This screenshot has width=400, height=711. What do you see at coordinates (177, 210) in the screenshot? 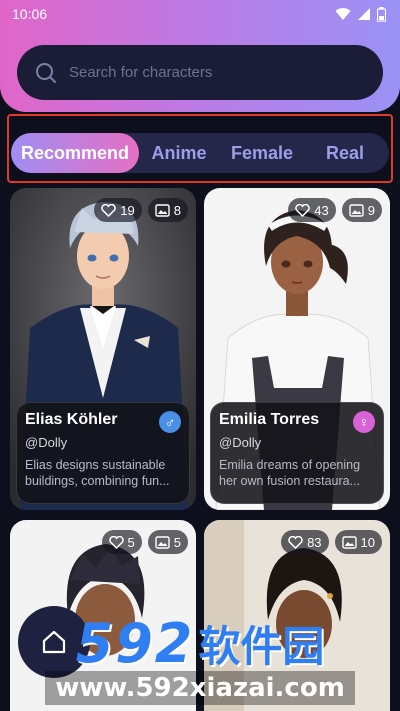
I see `images-value: 8` at bounding box center [177, 210].